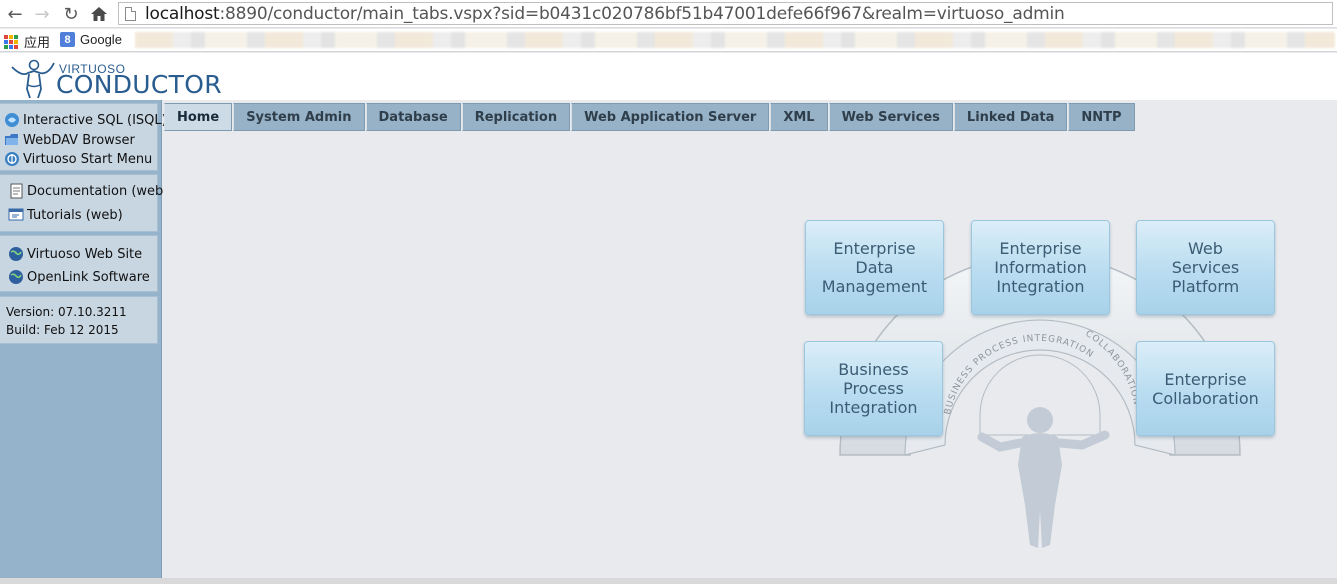 Image resolution: width=1337 pixels, height=584 pixels. I want to click on bookmarks-bar: 应用 8 Google, so click(668, 40).